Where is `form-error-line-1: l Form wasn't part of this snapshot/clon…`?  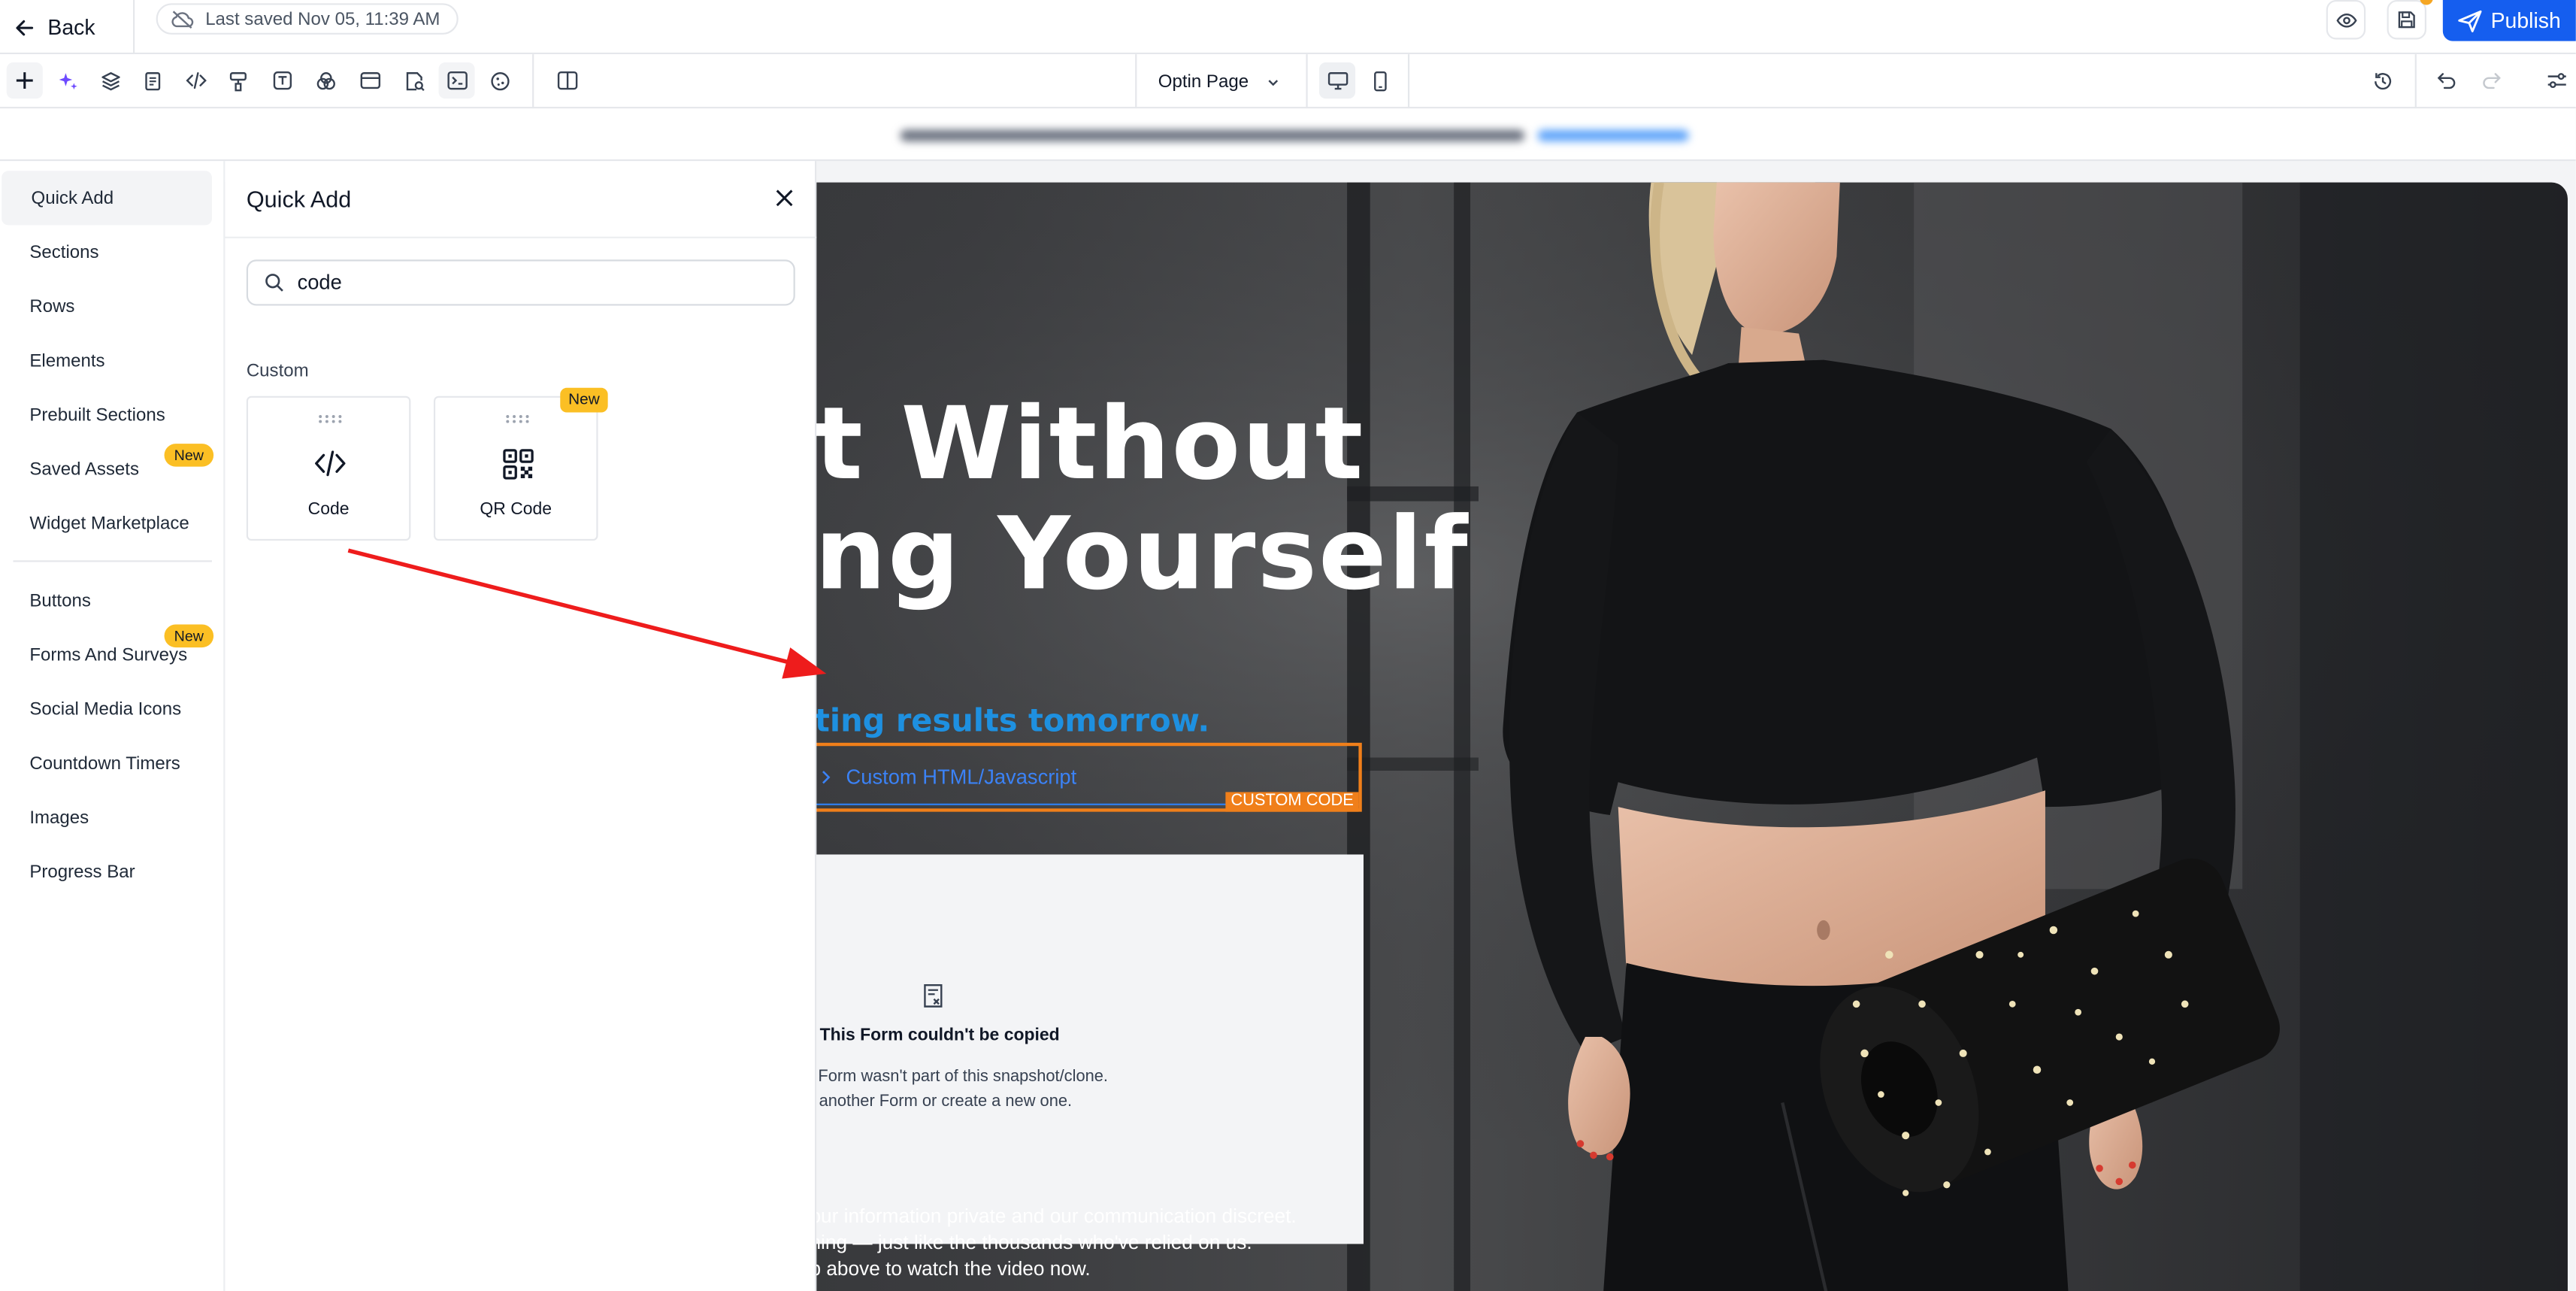 form-error-line-1: l Form wasn't part of this snapshot/clon… is located at coordinates (959, 1077).